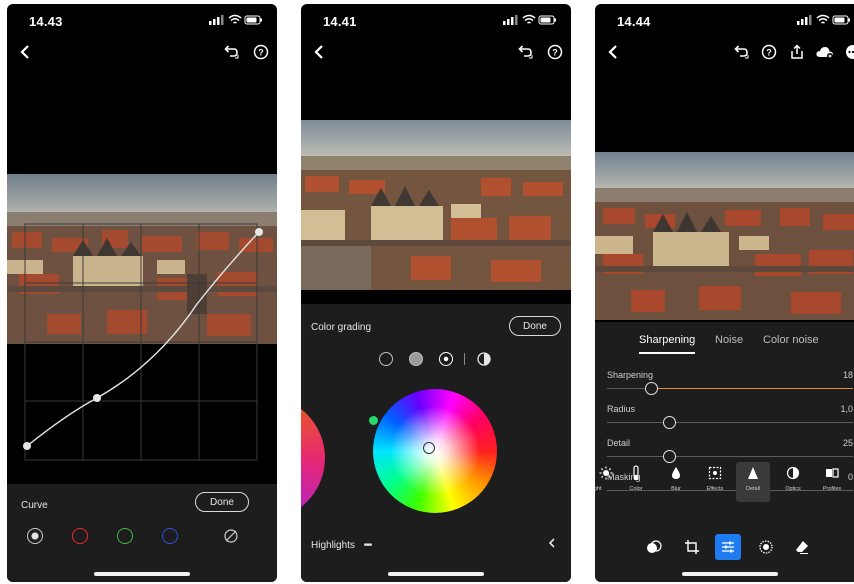 The image size is (854, 584). What do you see at coordinates (125, 536) in the screenshot?
I see `channel-green-button` at bounding box center [125, 536].